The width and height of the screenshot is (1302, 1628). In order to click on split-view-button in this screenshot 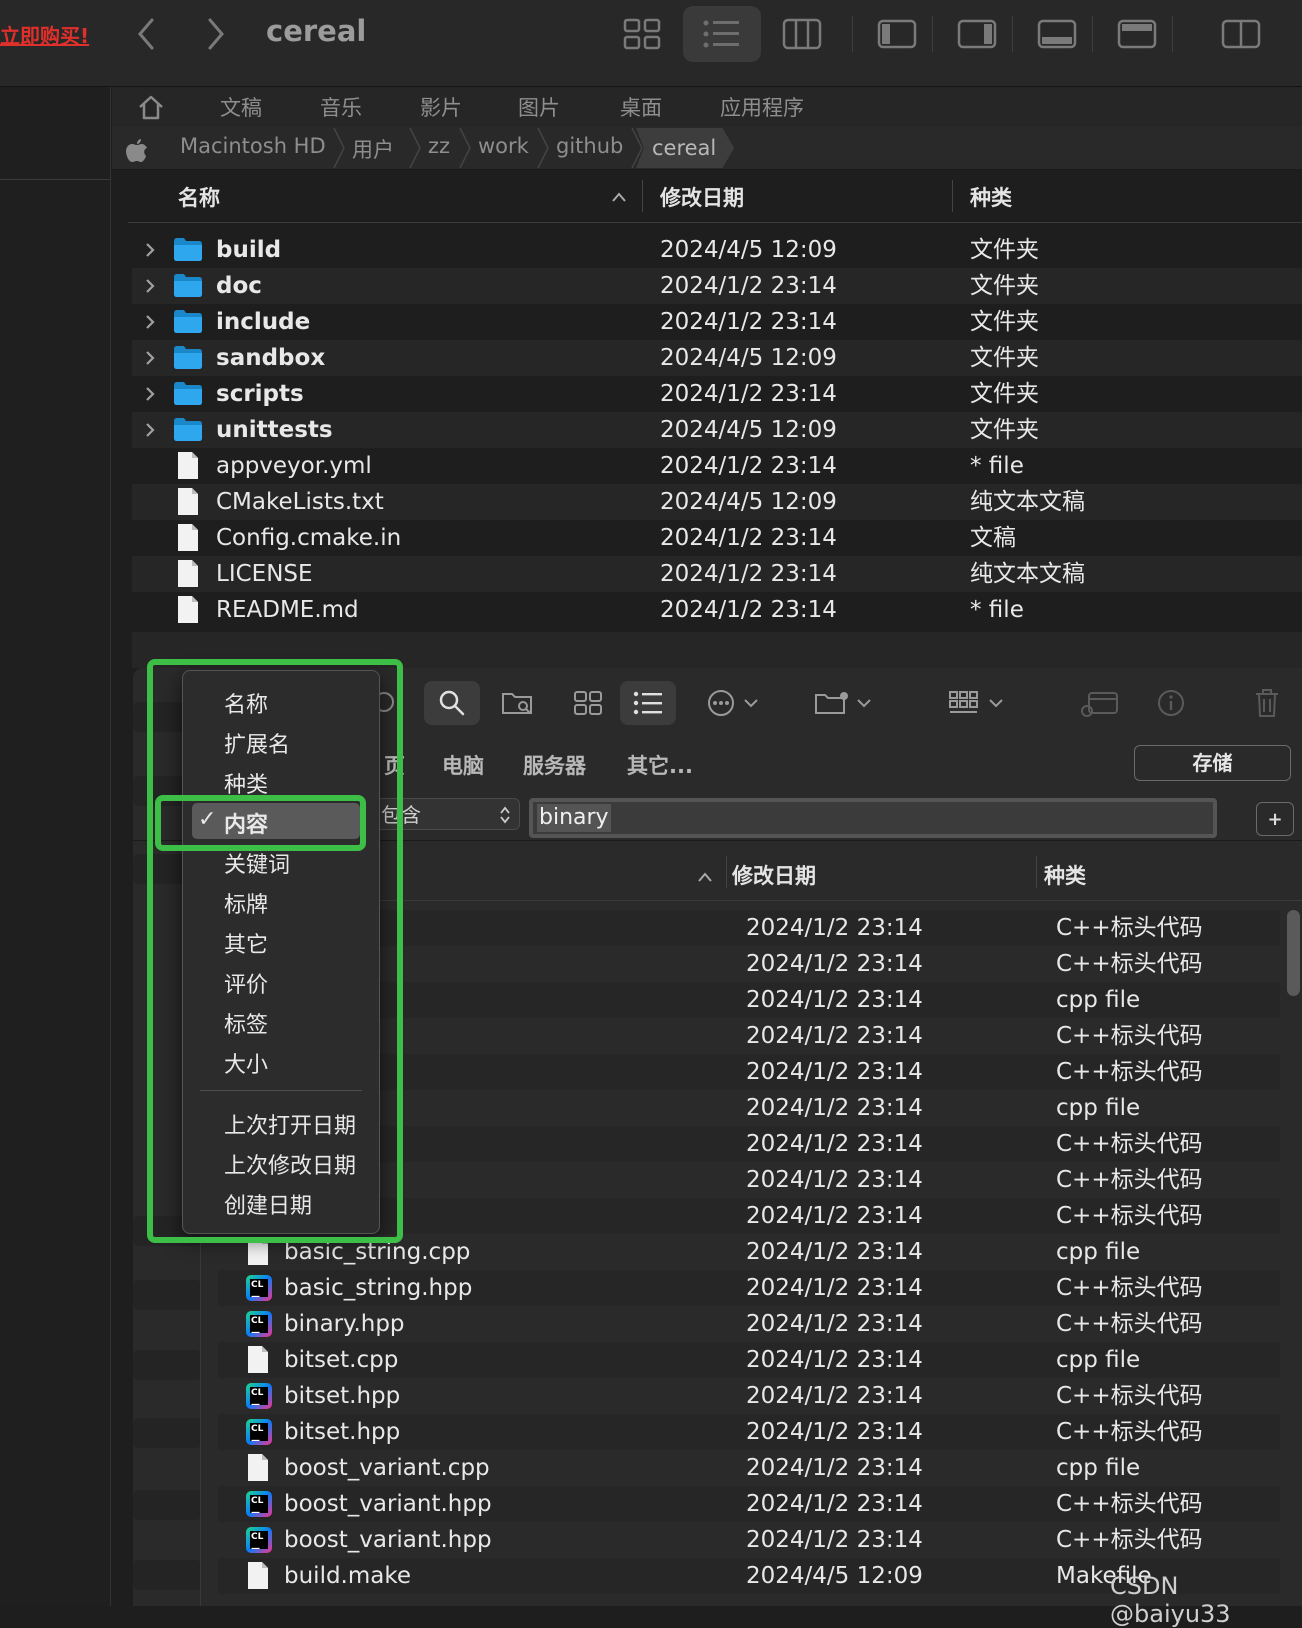, I will do `click(1241, 34)`.